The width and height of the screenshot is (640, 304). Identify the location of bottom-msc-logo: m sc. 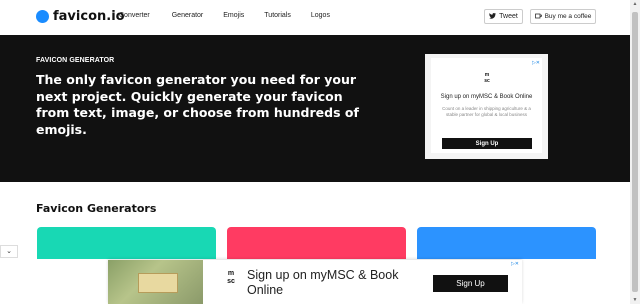
(231, 281).